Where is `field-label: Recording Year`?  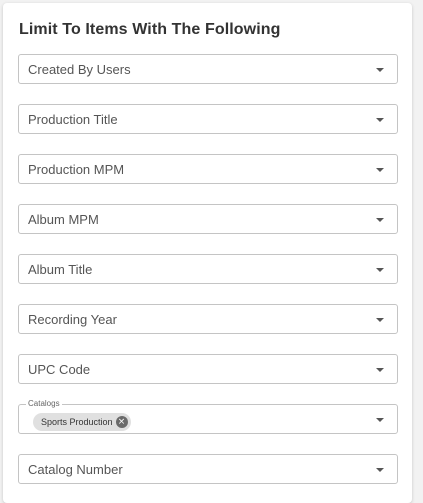 field-label: Recording Year is located at coordinates (72, 319).